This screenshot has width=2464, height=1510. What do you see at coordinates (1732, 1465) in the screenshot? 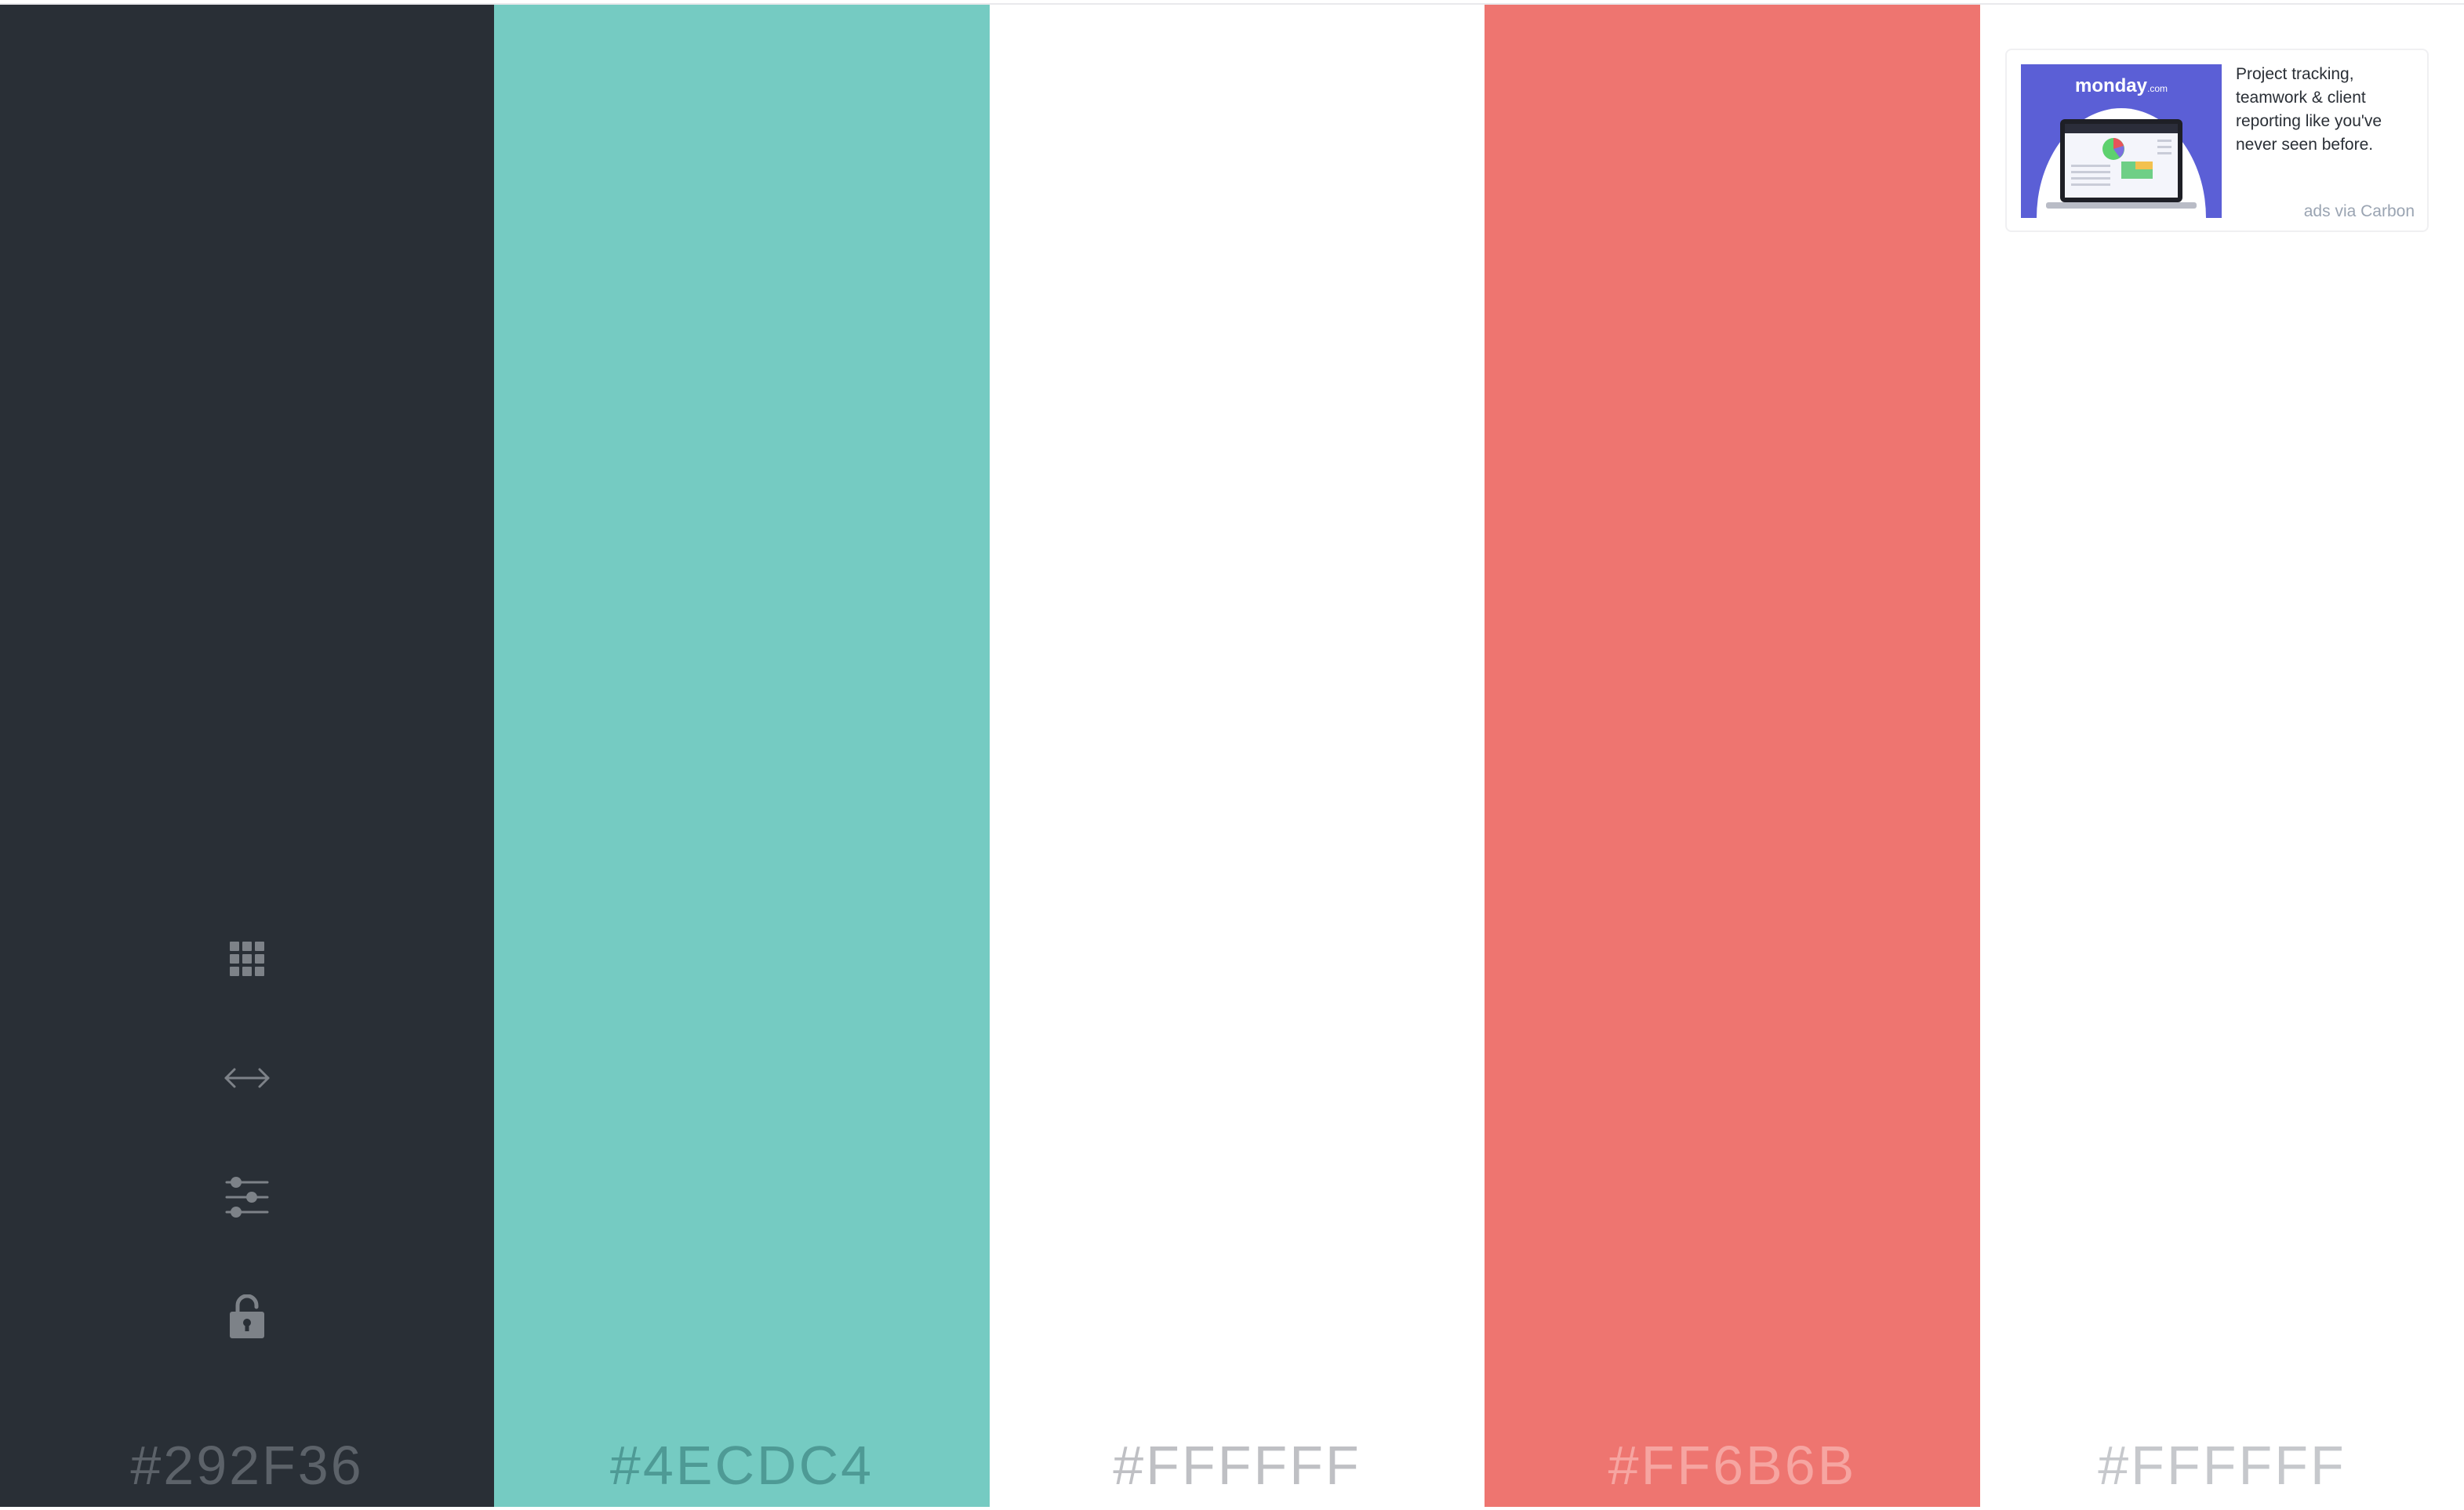
I see `hex-code: #FF6B6B` at bounding box center [1732, 1465].